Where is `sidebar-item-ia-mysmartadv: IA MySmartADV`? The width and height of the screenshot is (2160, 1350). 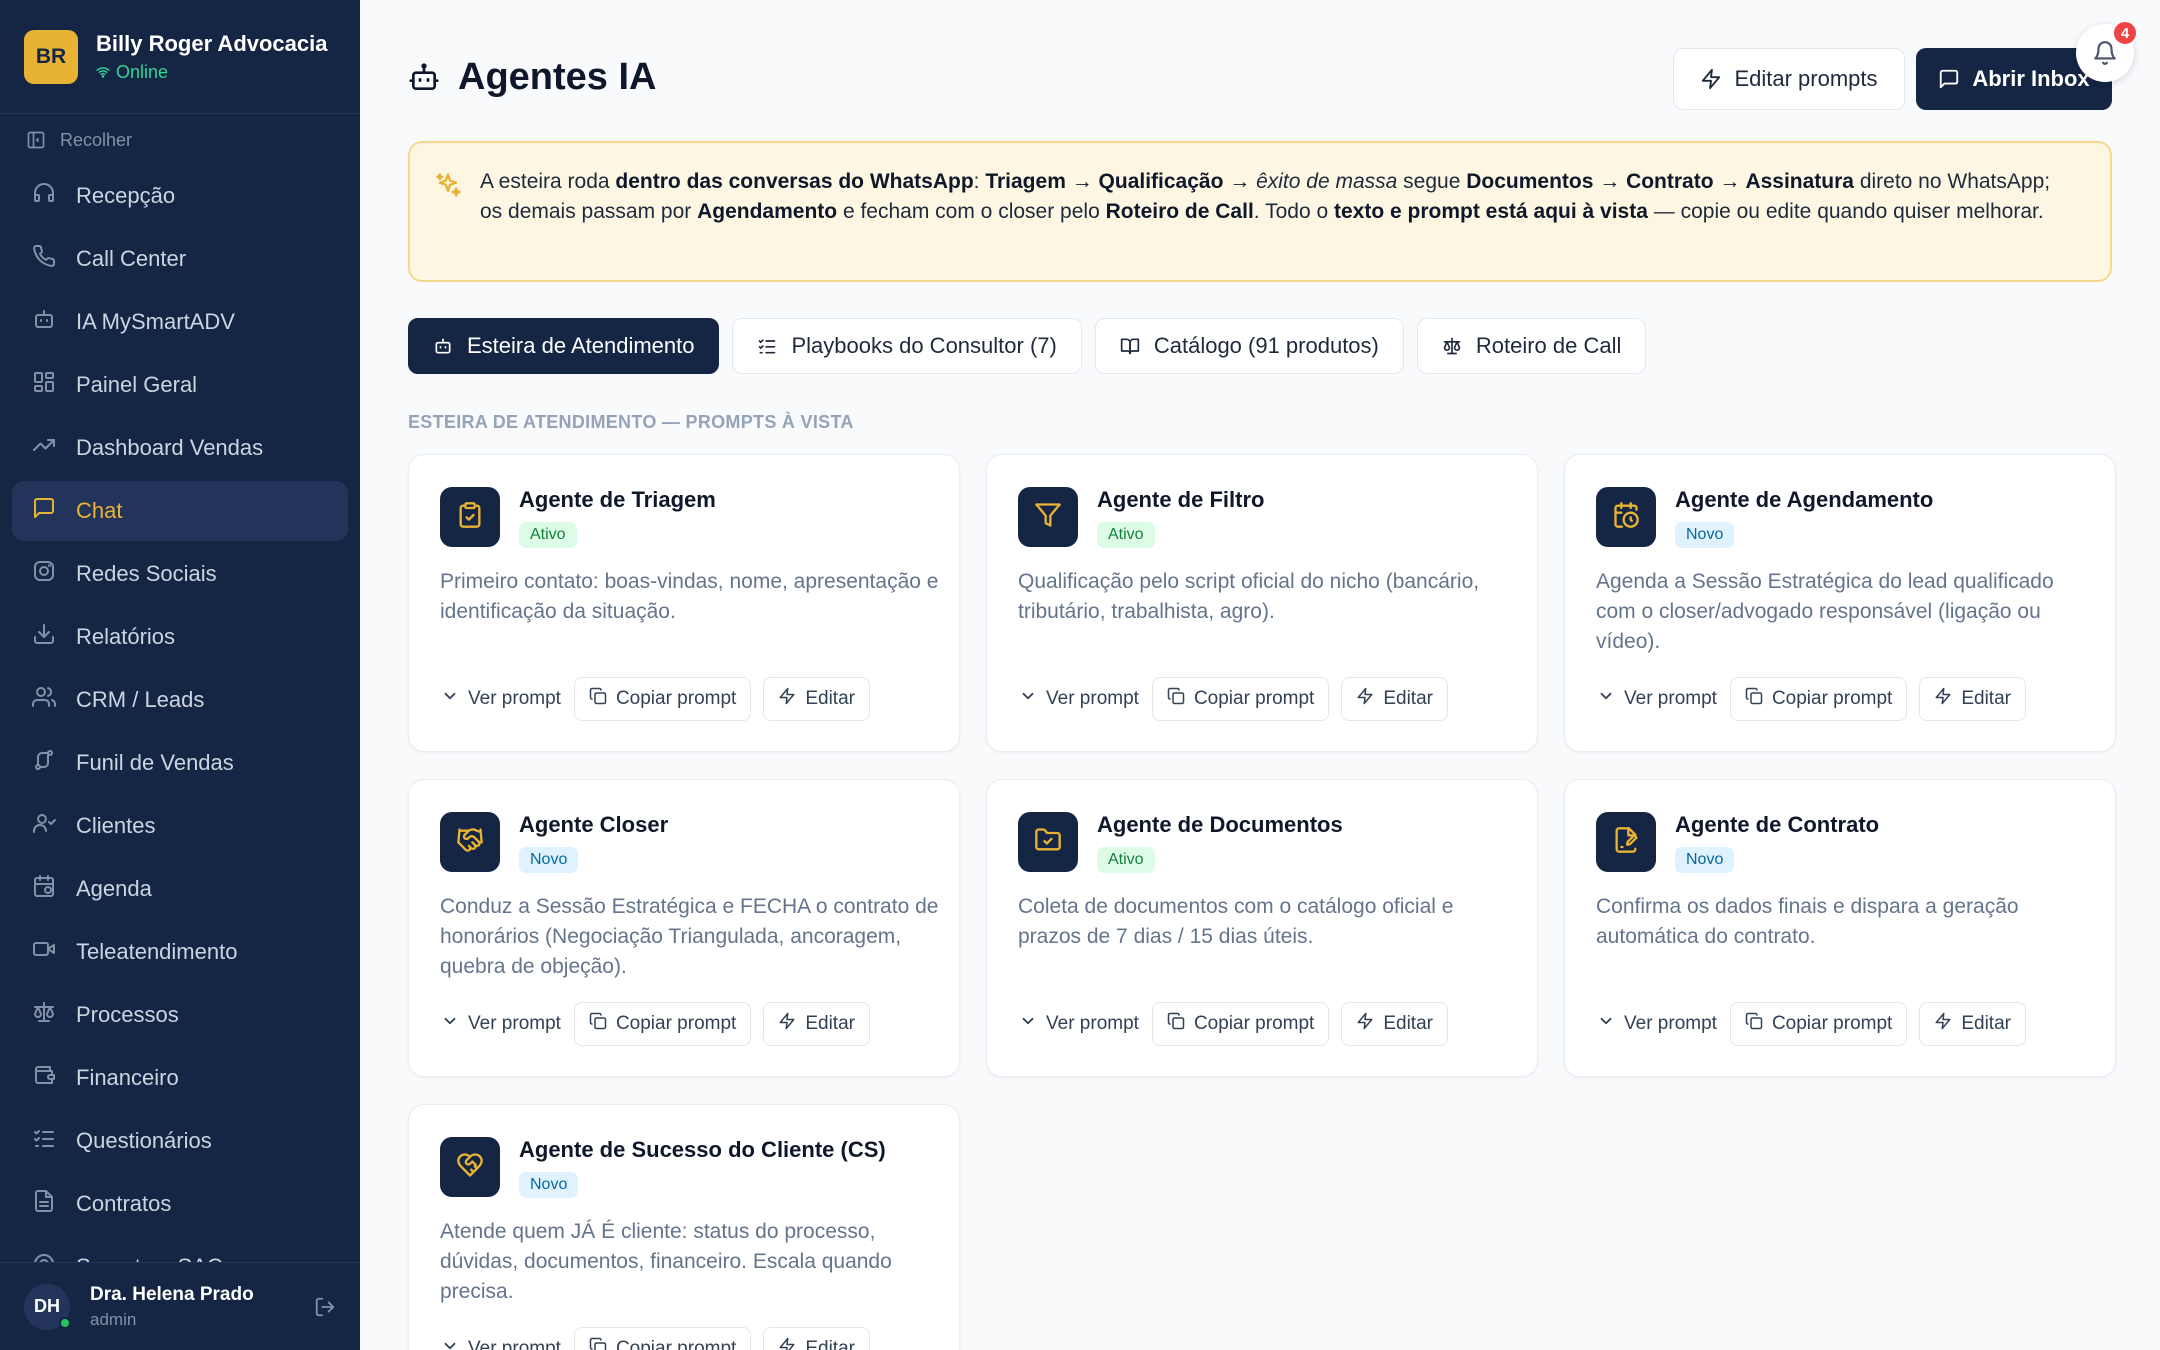 sidebar-item-ia-mysmartadv: IA MySmartADV is located at coordinates (180, 322).